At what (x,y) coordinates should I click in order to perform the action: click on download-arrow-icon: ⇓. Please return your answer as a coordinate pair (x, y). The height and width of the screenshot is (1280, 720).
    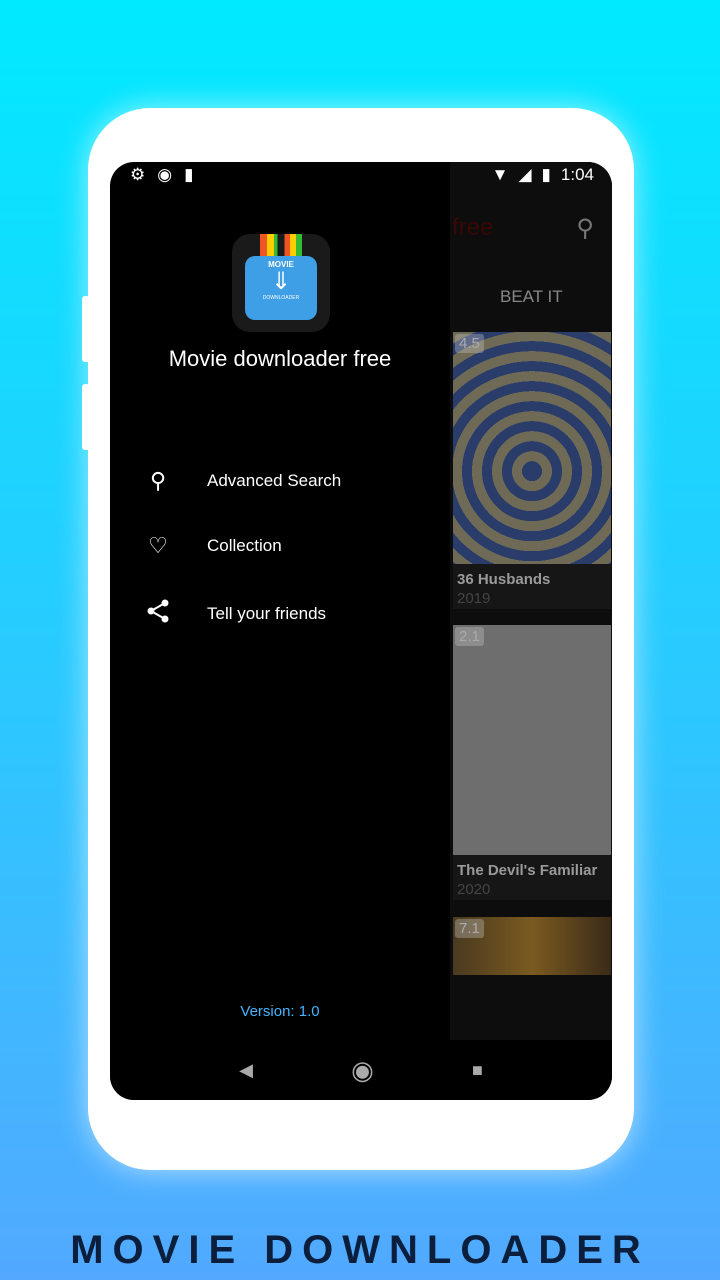
    Looking at the image, I should click on (281, 281).